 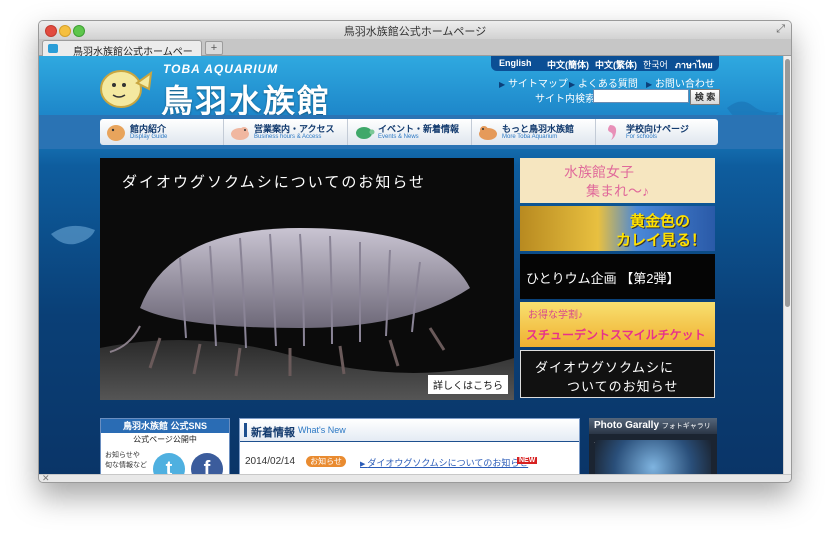 What do you see at coordinates (116, 133) in the screenshot?
I see `walrus-icon` at bounding box center [116, 133].